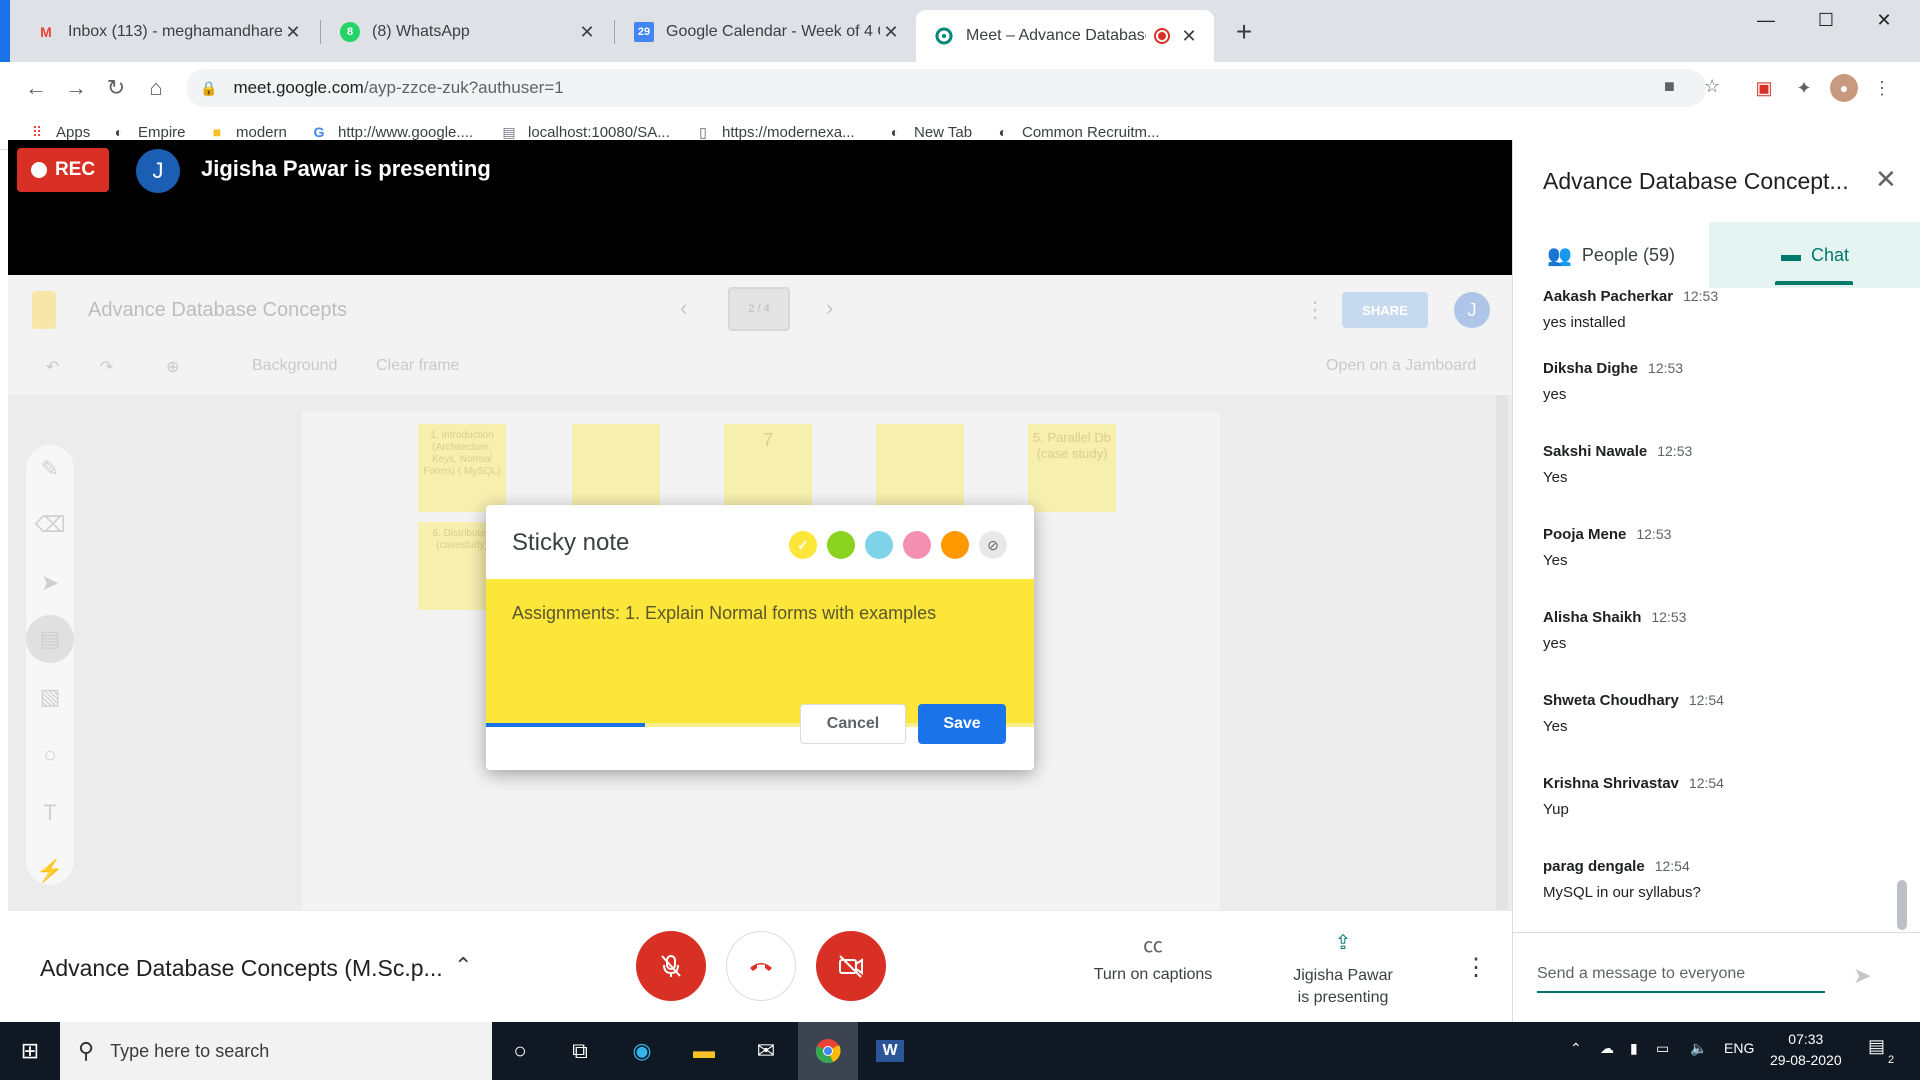  Describe the element at coordinates (1886, 179) in the screenshot. I see `close-panel-icon: ✕` at that location.